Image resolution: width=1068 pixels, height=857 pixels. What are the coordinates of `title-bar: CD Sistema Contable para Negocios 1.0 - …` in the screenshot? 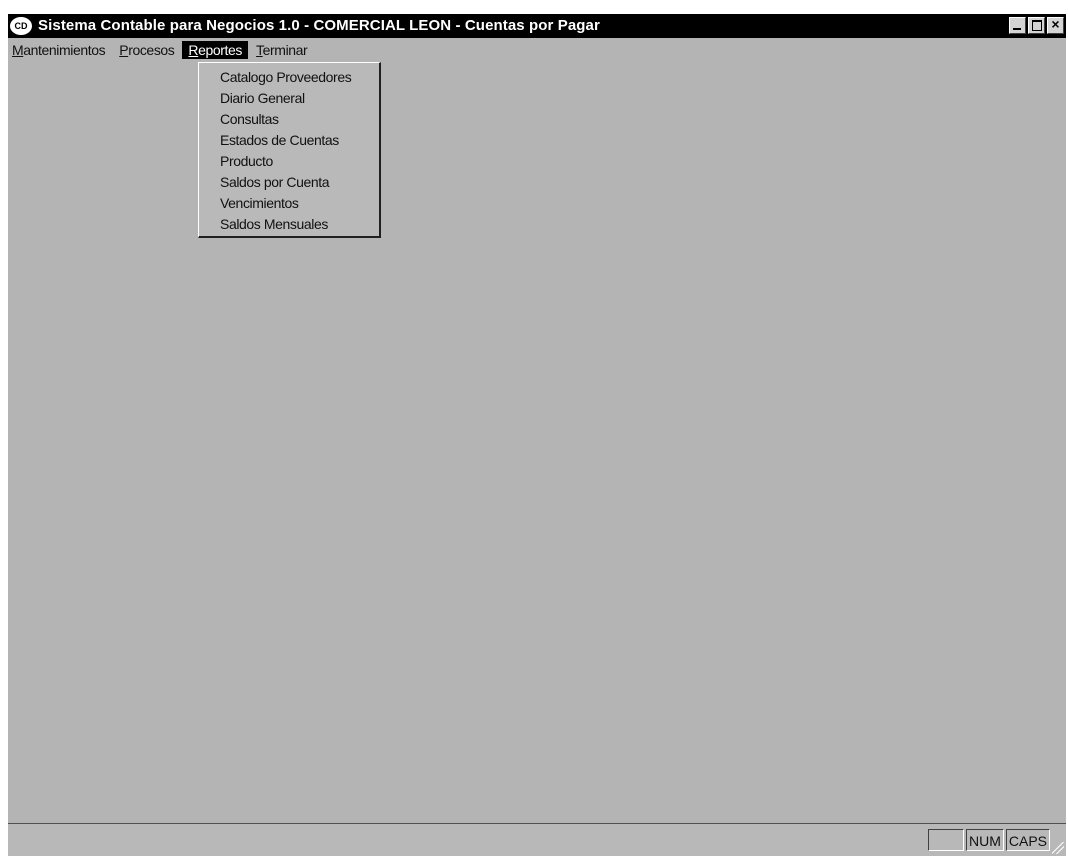 It's located at (537, 26).